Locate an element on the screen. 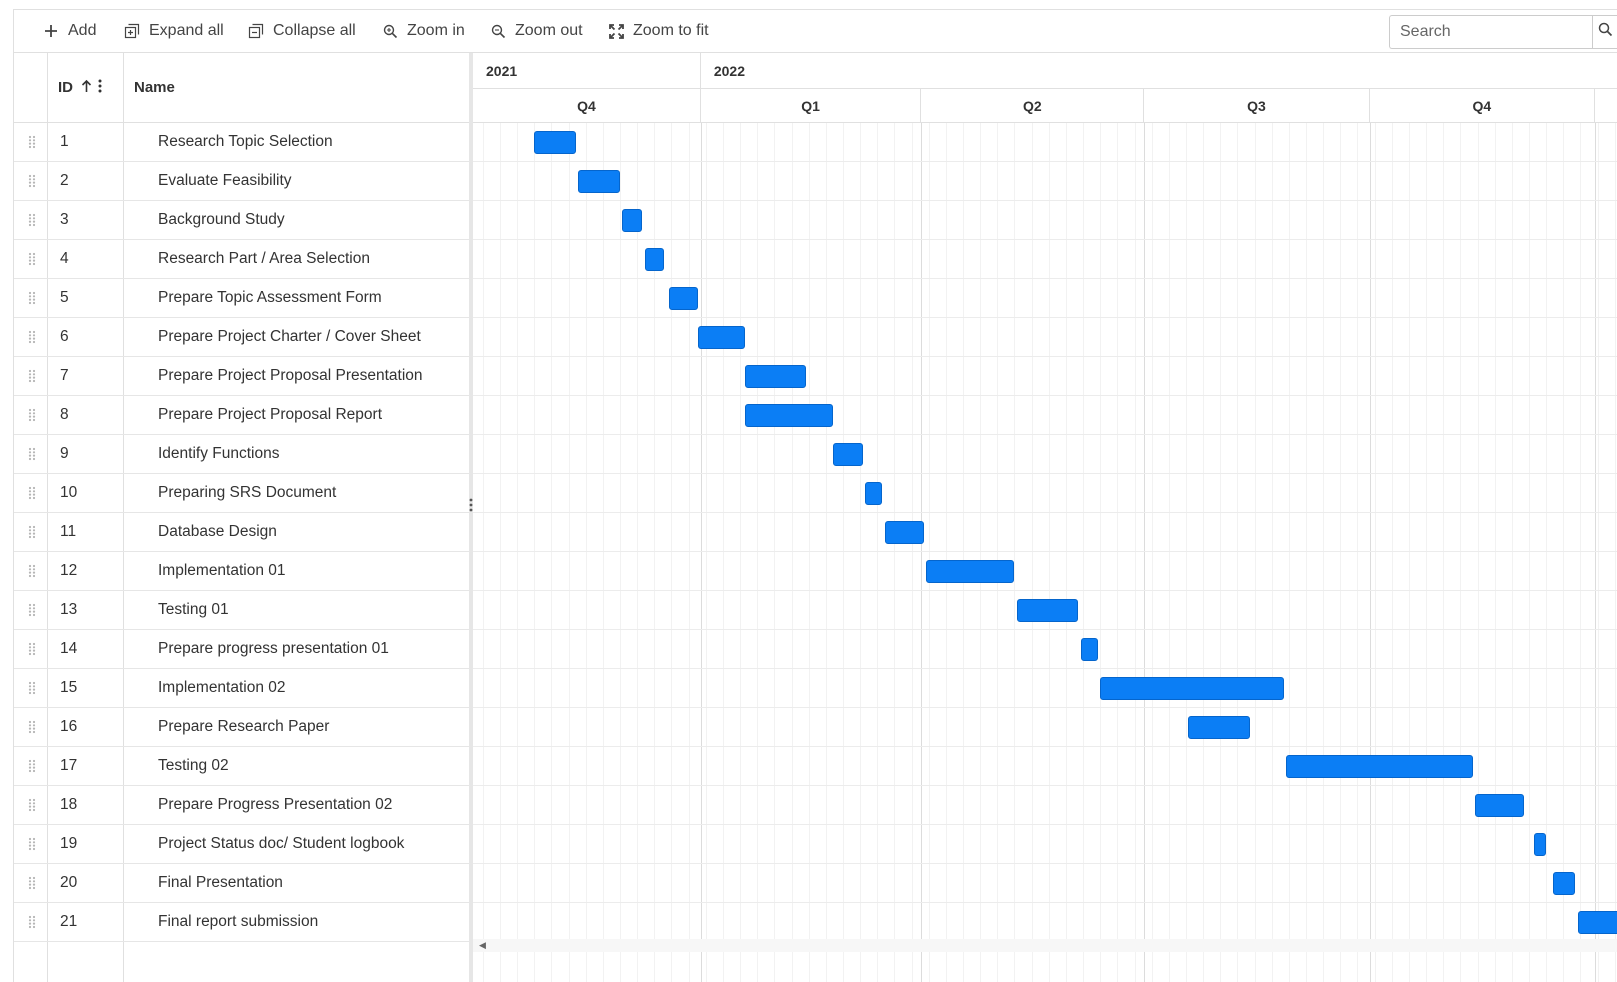  name-column-label: Name is located at coordinates (154, 87).